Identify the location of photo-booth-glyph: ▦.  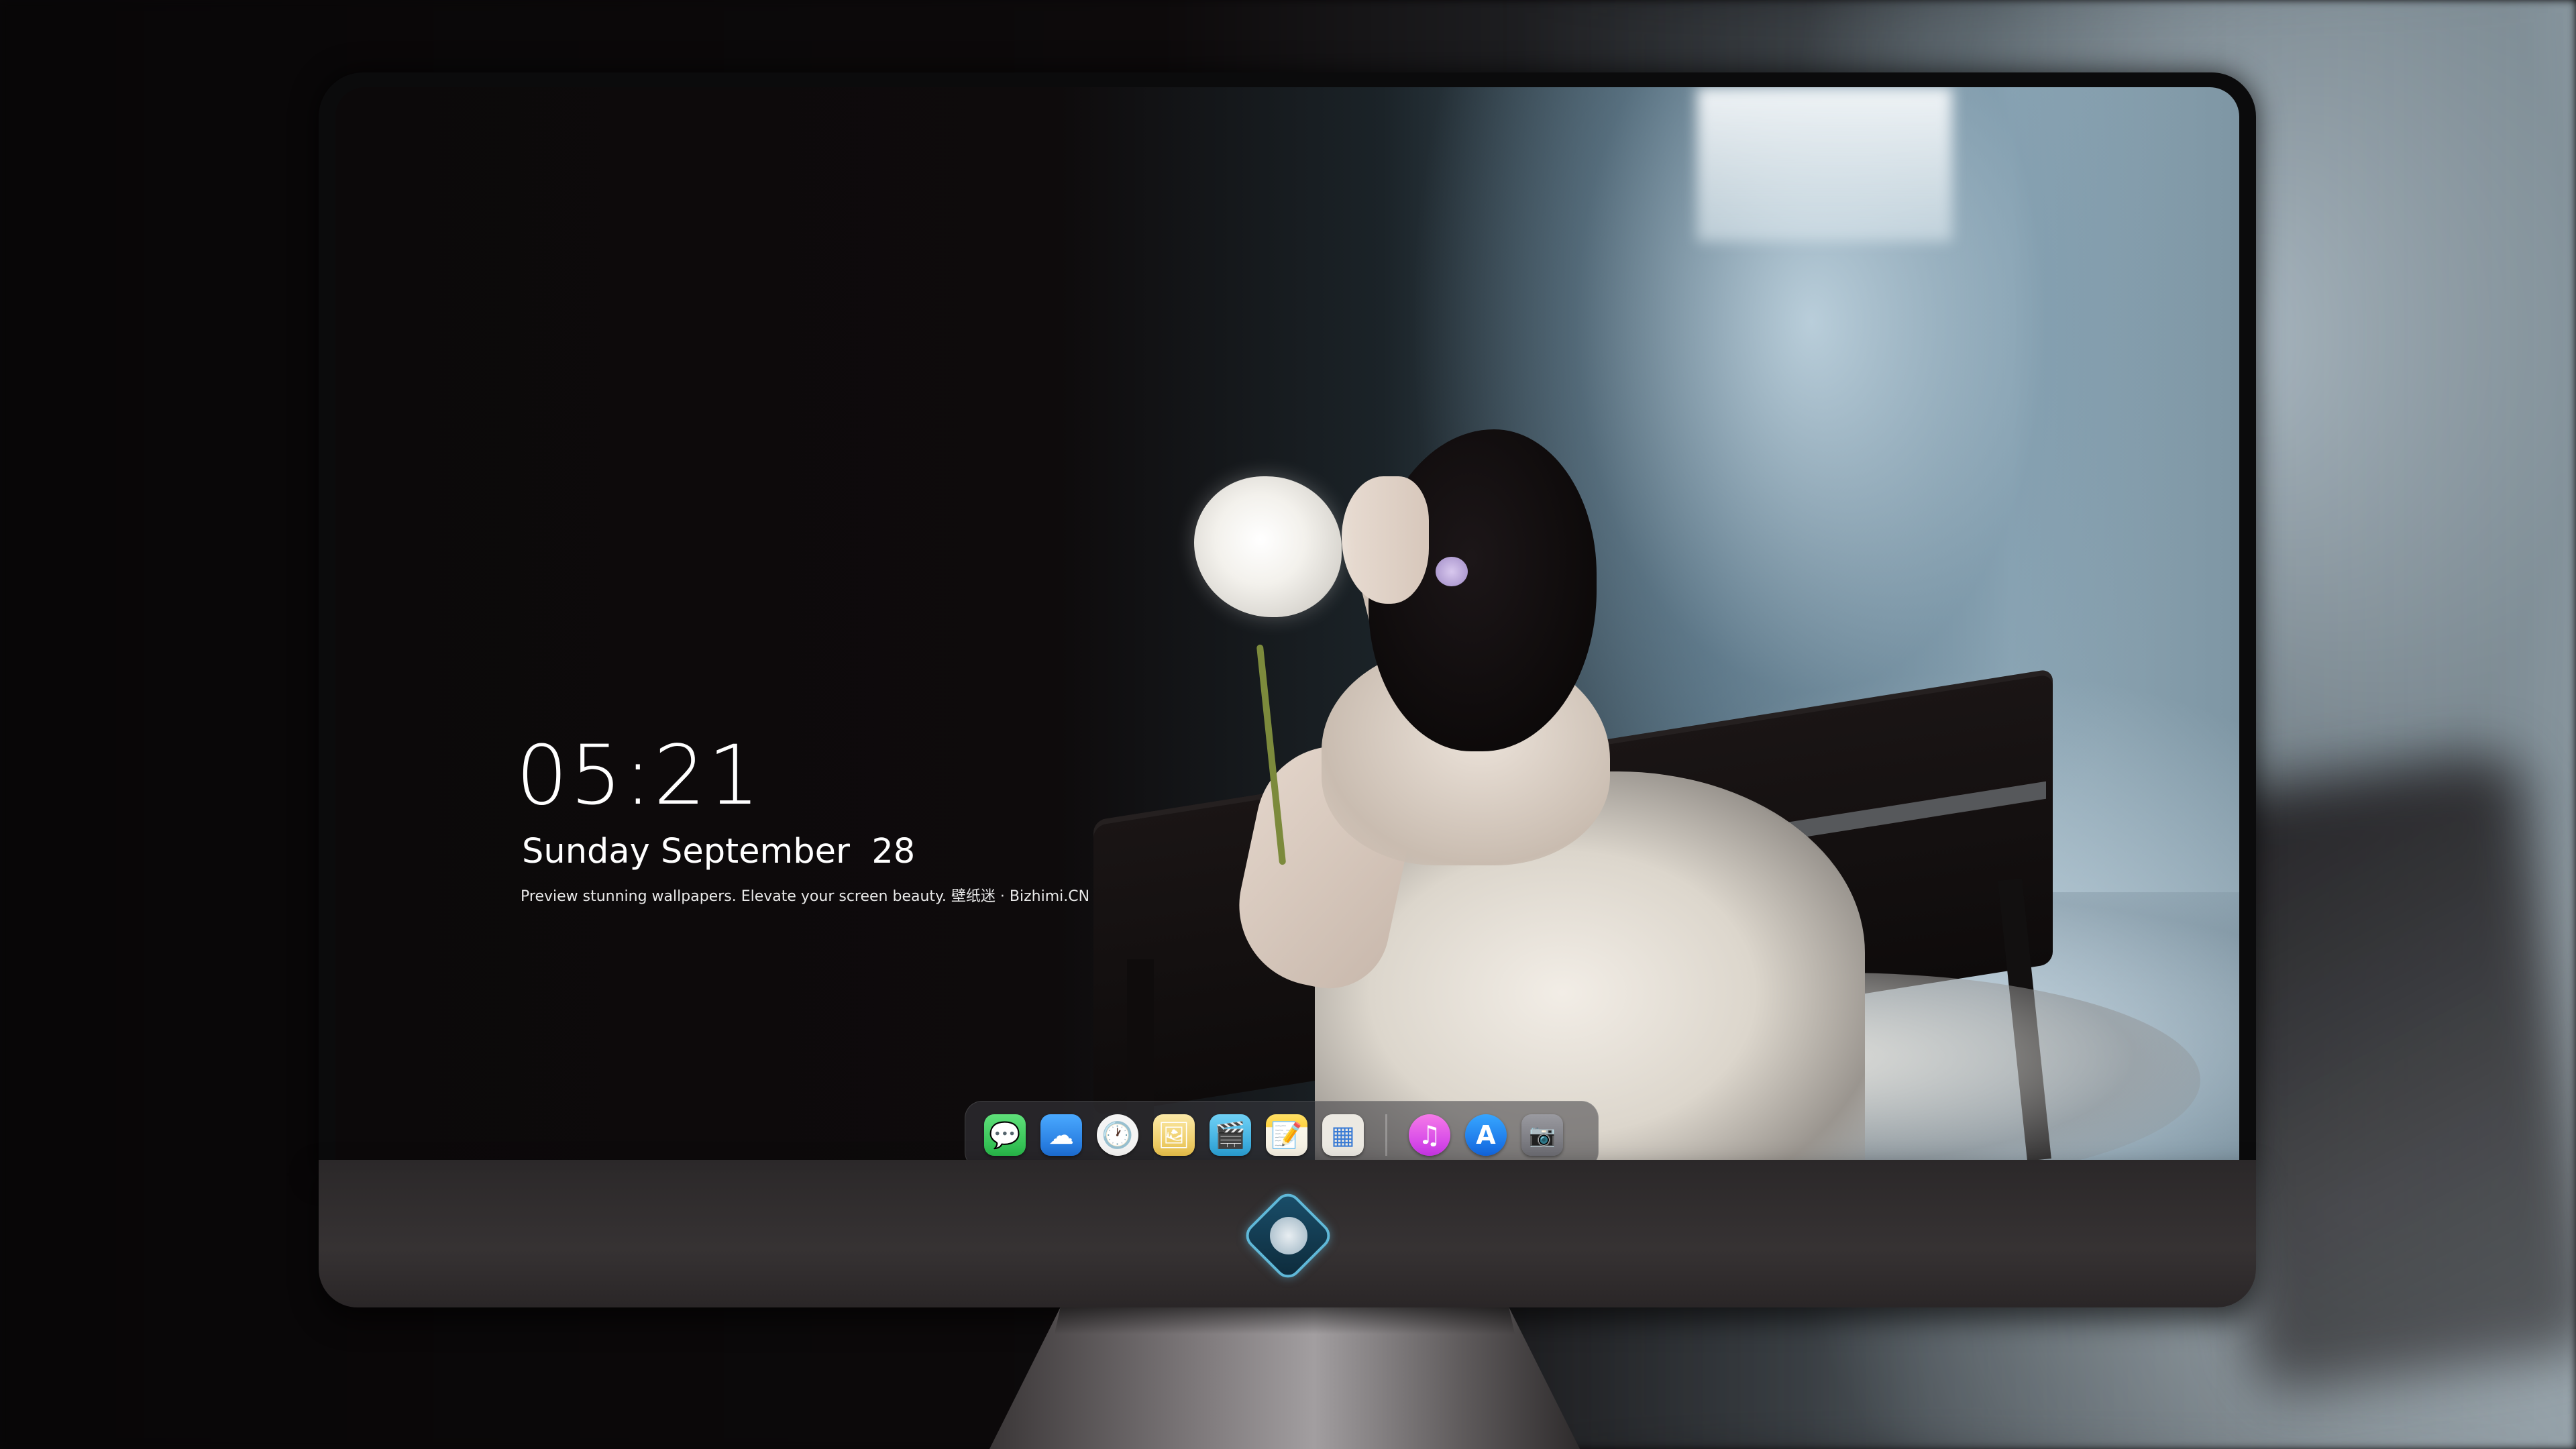
(1343, 1135).